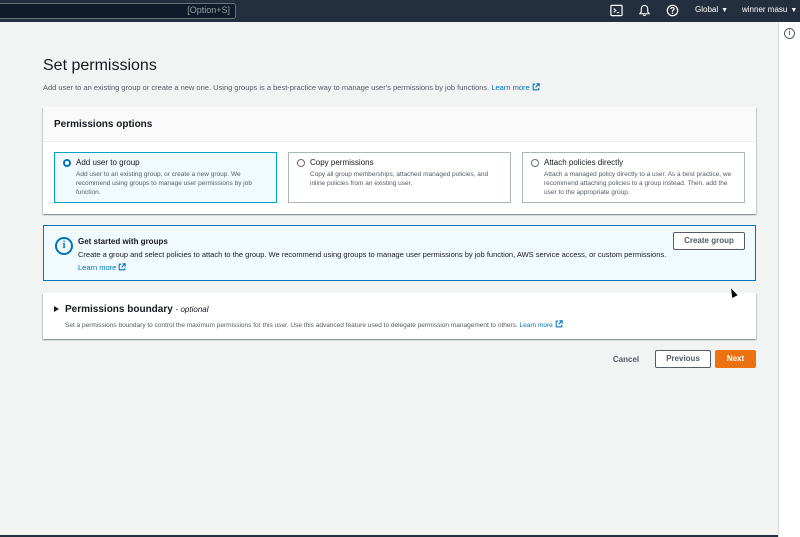  I want to click on tile-title: Attach policies directly, so click(584, 162).